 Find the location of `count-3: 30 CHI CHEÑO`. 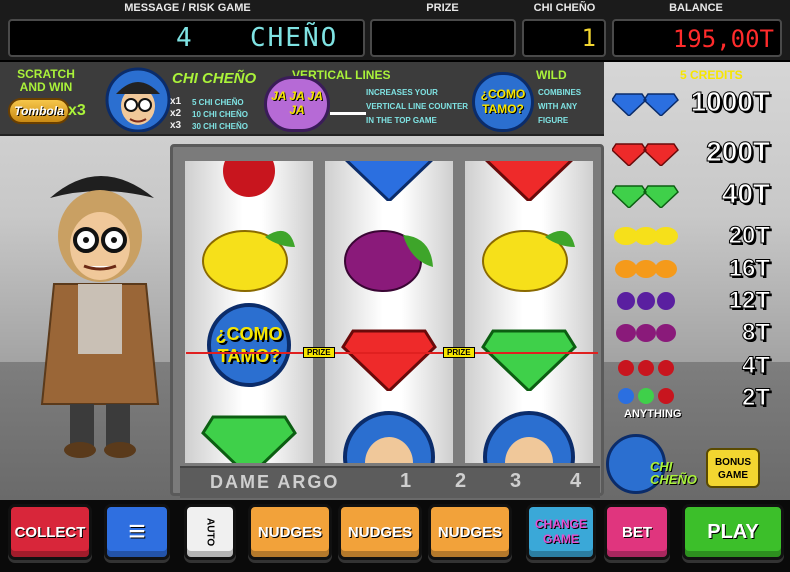

count-3: 30 CHI CHEÑO is located at coordinates (220, 126).